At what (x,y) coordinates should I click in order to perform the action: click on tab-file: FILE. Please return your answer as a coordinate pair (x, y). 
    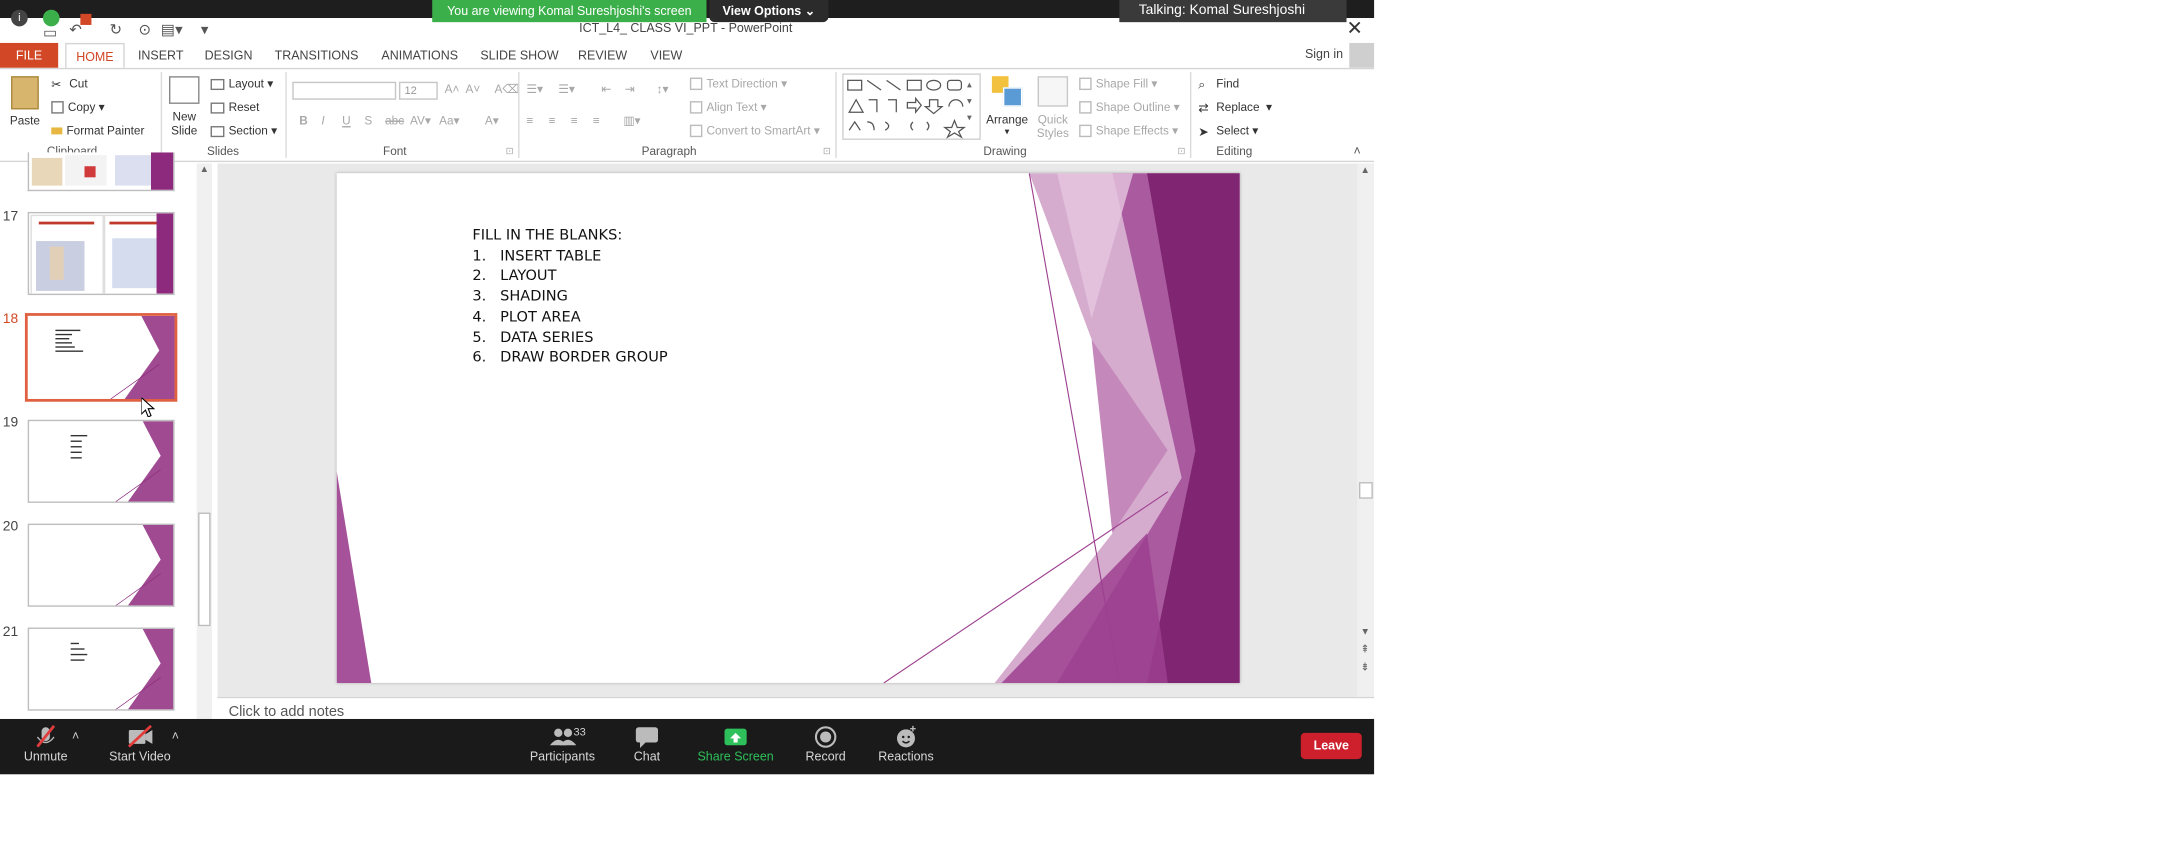
    Looking at the image, I should click on (29, 55).